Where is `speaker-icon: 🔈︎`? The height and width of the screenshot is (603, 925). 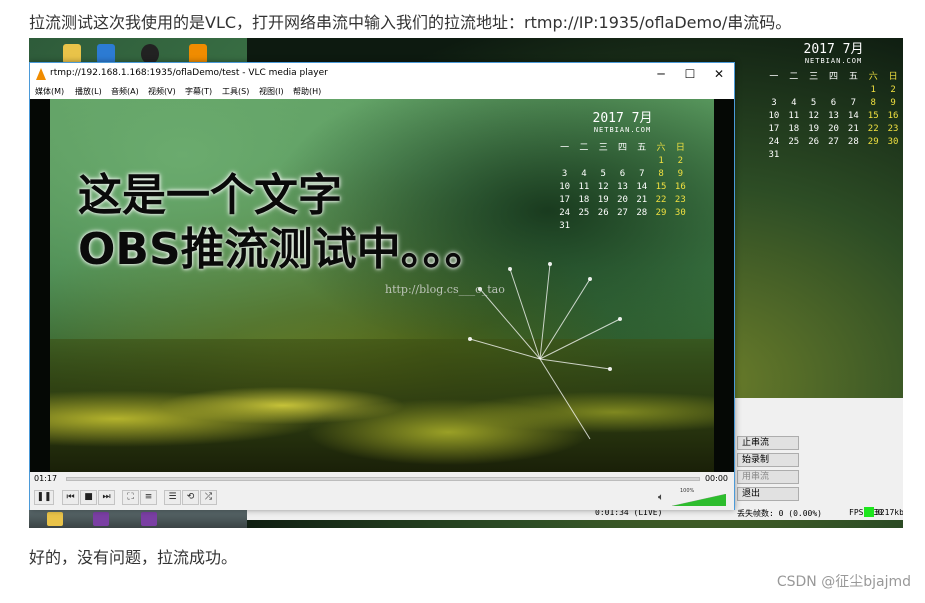
speaker-icon: 🔈︎ is located at coordinates (661, 497).